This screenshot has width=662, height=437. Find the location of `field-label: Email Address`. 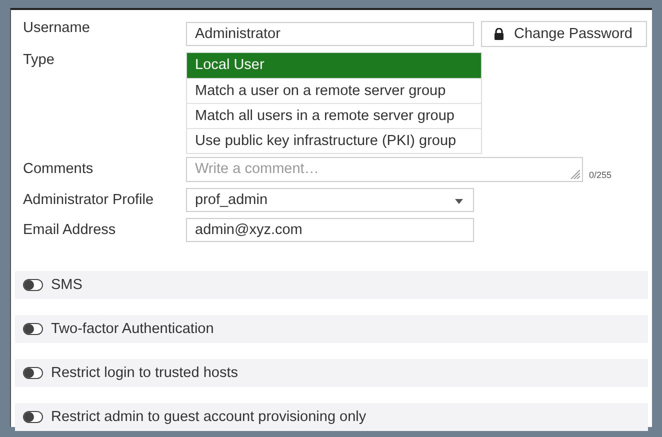

field-label: Email Address is located at coordinates (70, 230).